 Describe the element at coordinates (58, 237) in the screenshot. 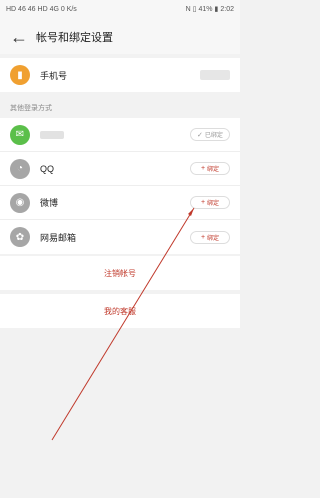

I see `netease-mail-label: 网易邮箱` at that location.